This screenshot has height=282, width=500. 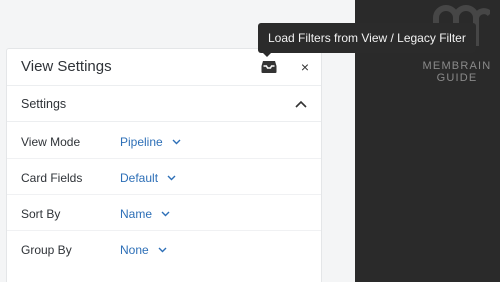 I want to click on membrain-guide-wordmark: MEMBRAIN GUIDE, so click(x=457, y=72).